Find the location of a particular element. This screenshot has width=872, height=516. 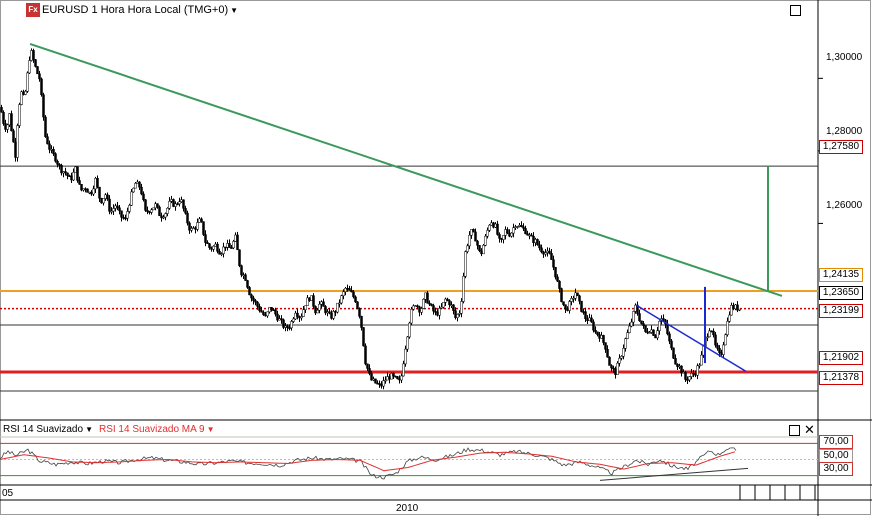

price-tick-label: 1,28000 is located at coordinates (844, 131).